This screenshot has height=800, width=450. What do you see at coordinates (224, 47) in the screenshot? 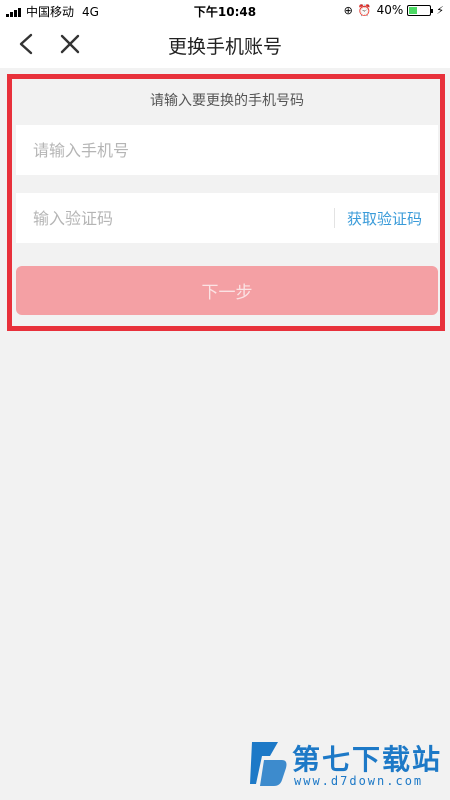
I see `page-title: 更换手机账号` at bounding box center [224, 47].